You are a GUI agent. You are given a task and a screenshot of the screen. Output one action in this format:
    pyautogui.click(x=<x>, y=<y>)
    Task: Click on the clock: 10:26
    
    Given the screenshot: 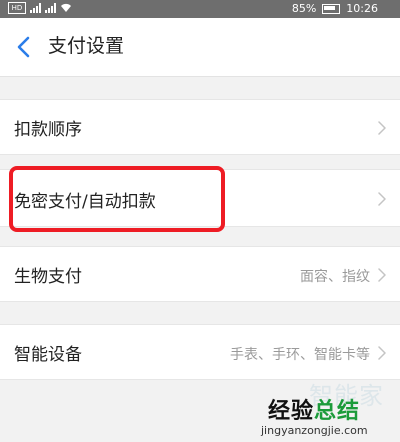 What is the action you would take?
    pyautogui.click(x=362, y=8)
    